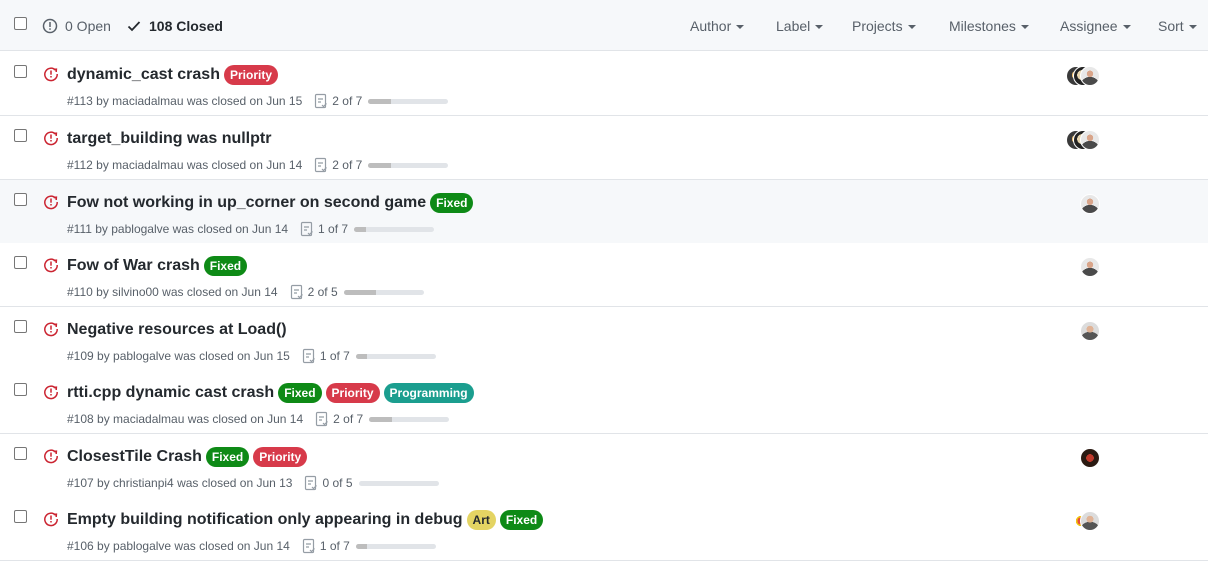  What do you see at coordinates (175, 26) in the screenshot?
I see `closed-issues-tab: 108 Closed` at bounding box center [175, 26].